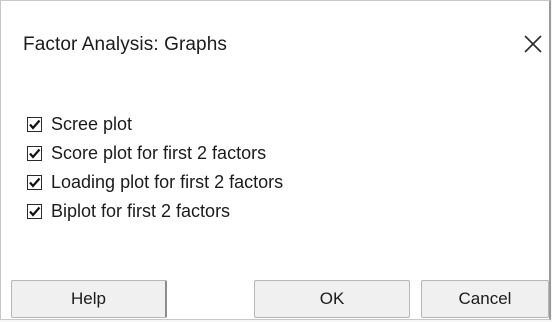  I want to click on loading-plot-label: Loading plot for first 2 factors, so click(167, 182).